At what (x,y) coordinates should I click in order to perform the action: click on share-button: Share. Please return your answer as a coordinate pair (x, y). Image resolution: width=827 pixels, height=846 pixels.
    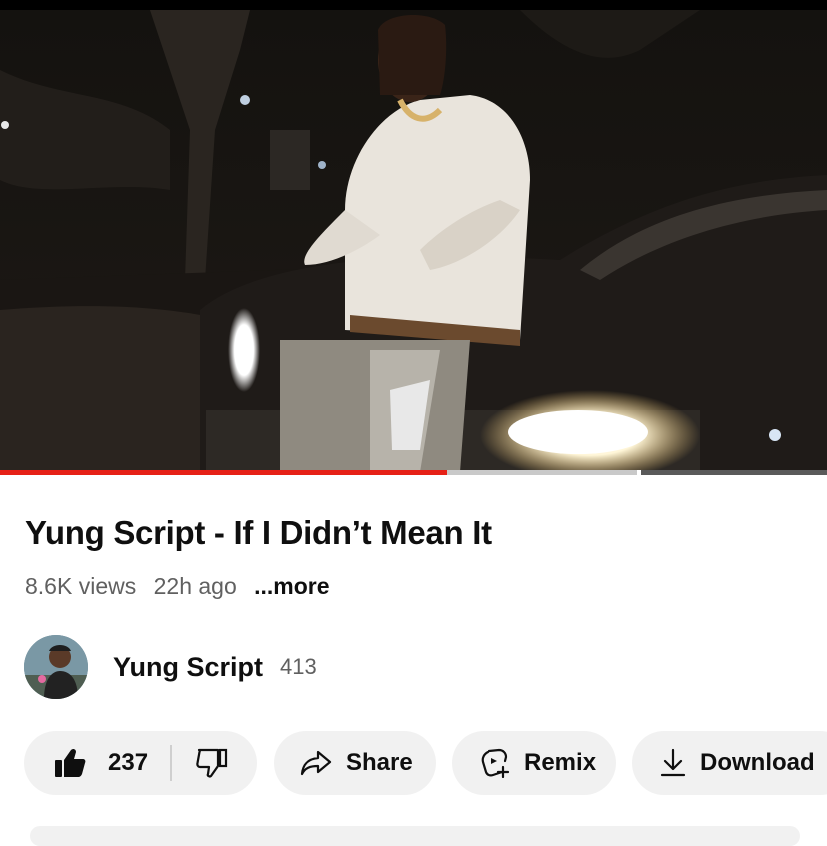
    Looking at the image, I should click on (355, 763).